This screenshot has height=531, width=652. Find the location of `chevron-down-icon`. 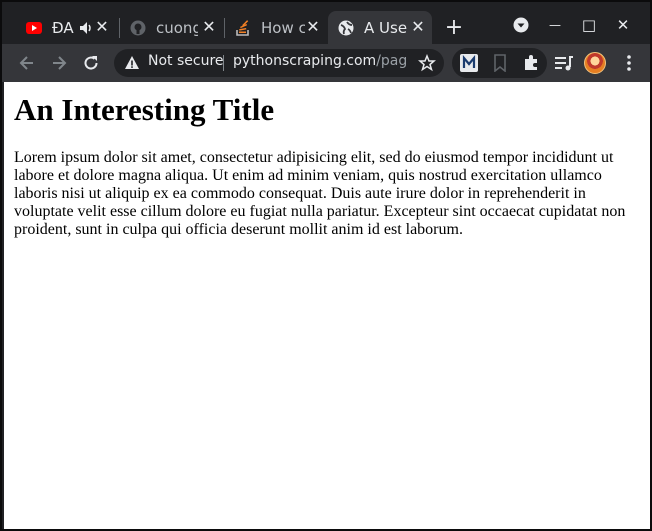

chevron-down-icon is located at coordinates (521, 25).